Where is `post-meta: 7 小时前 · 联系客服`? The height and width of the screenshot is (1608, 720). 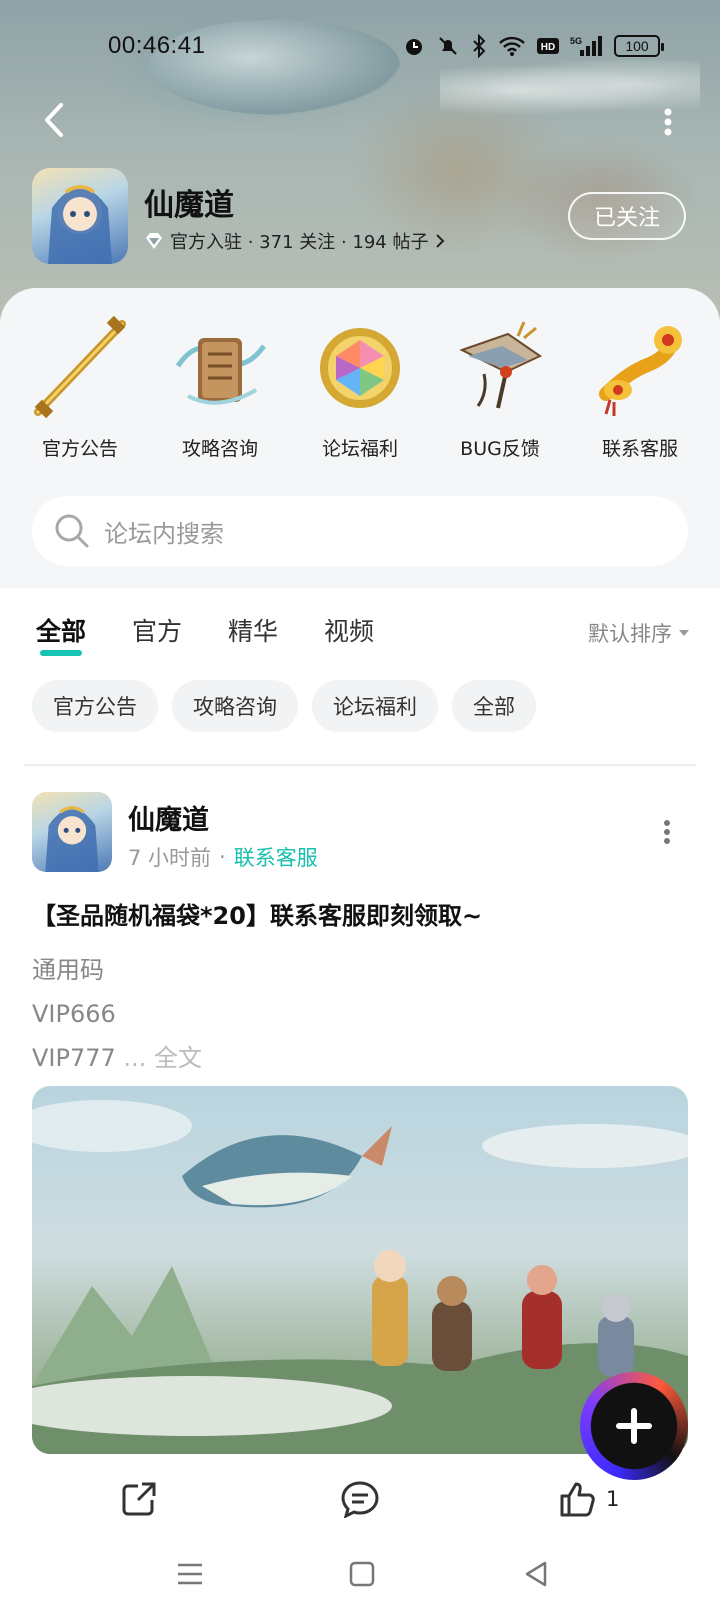 post-meta: 7 小时前 · 联系客服 is located at coordinates (223, 857).